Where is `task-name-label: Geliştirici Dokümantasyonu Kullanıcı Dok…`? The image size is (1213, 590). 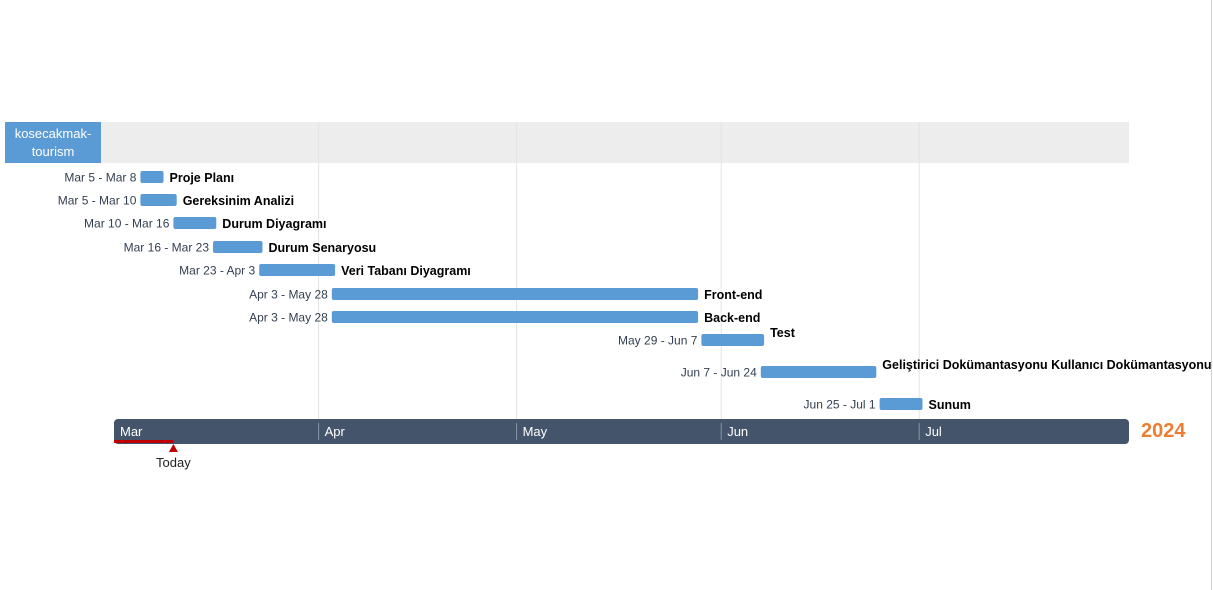
task-name-label: Geliştirici Dokümantasyonu Kullanıcı Dok… is located at coordinates (1046, 365).